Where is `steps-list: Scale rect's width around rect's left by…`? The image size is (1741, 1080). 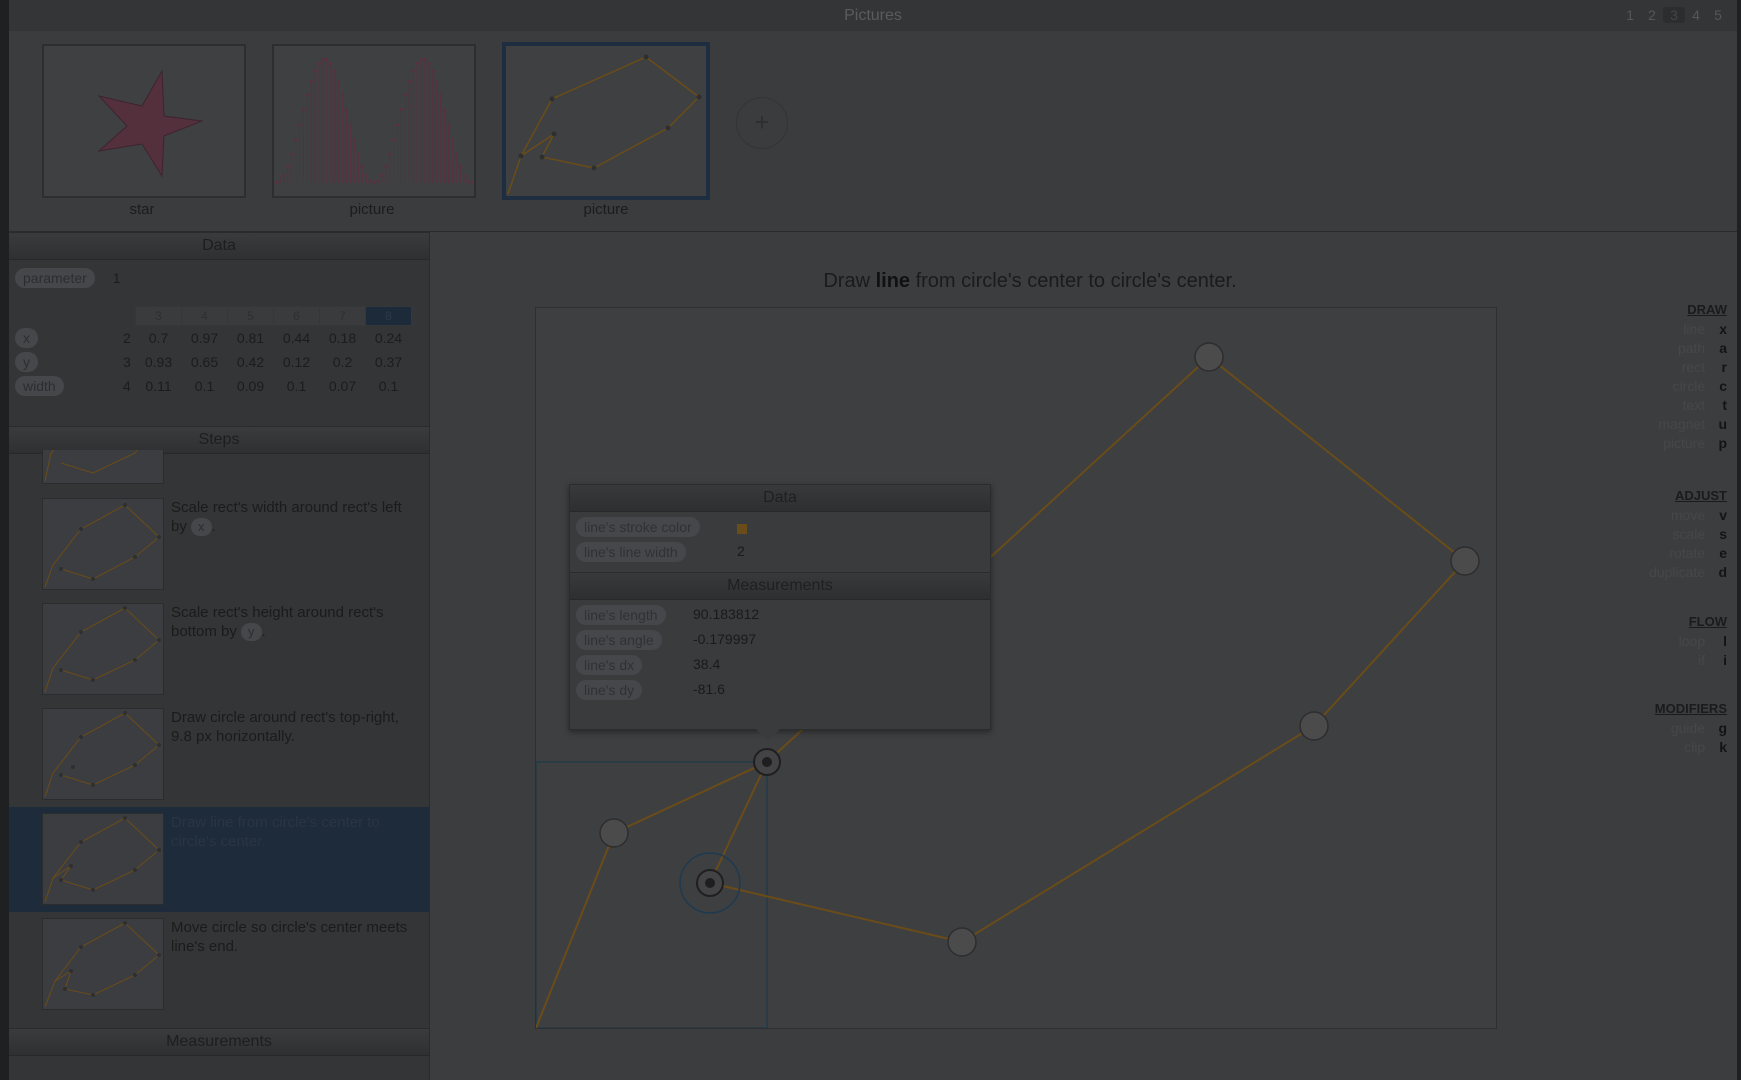
steps-list: Scale rect's width around rect's left by… is located at coordinates (219, 732).